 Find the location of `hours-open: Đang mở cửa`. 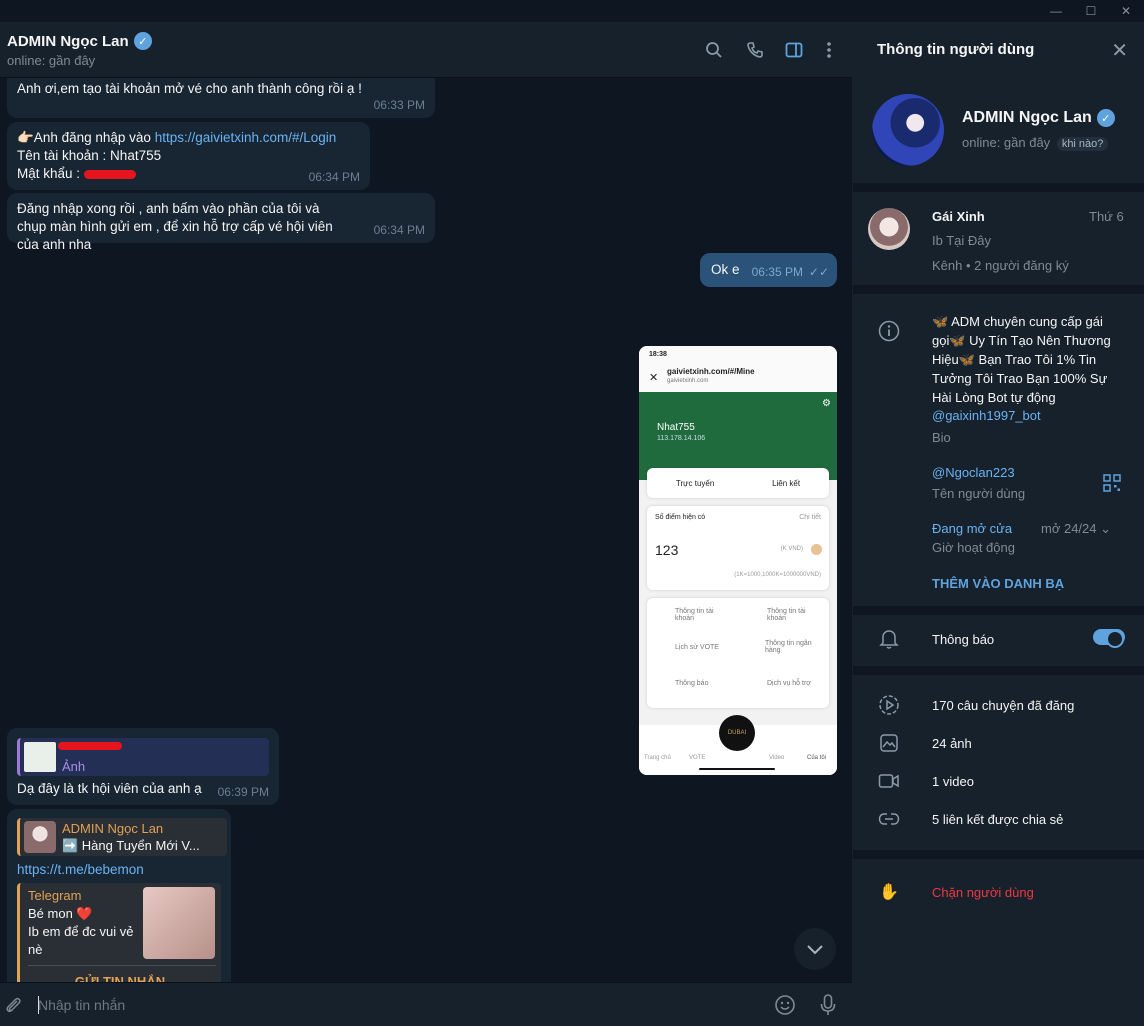

hours-open: Đang mở cửa is located at coordinates (972, 528).